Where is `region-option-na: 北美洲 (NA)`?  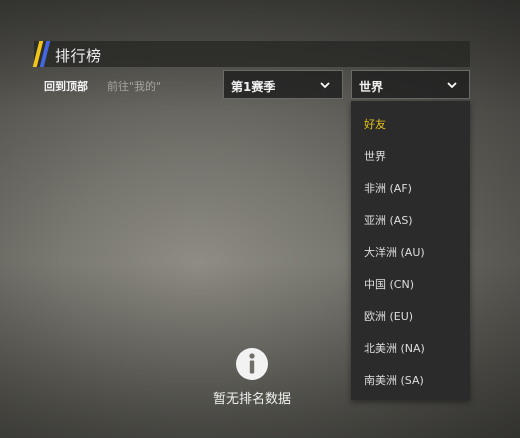
region-option-na: 北美洲 (NA) is located at coordinates (394, 348).